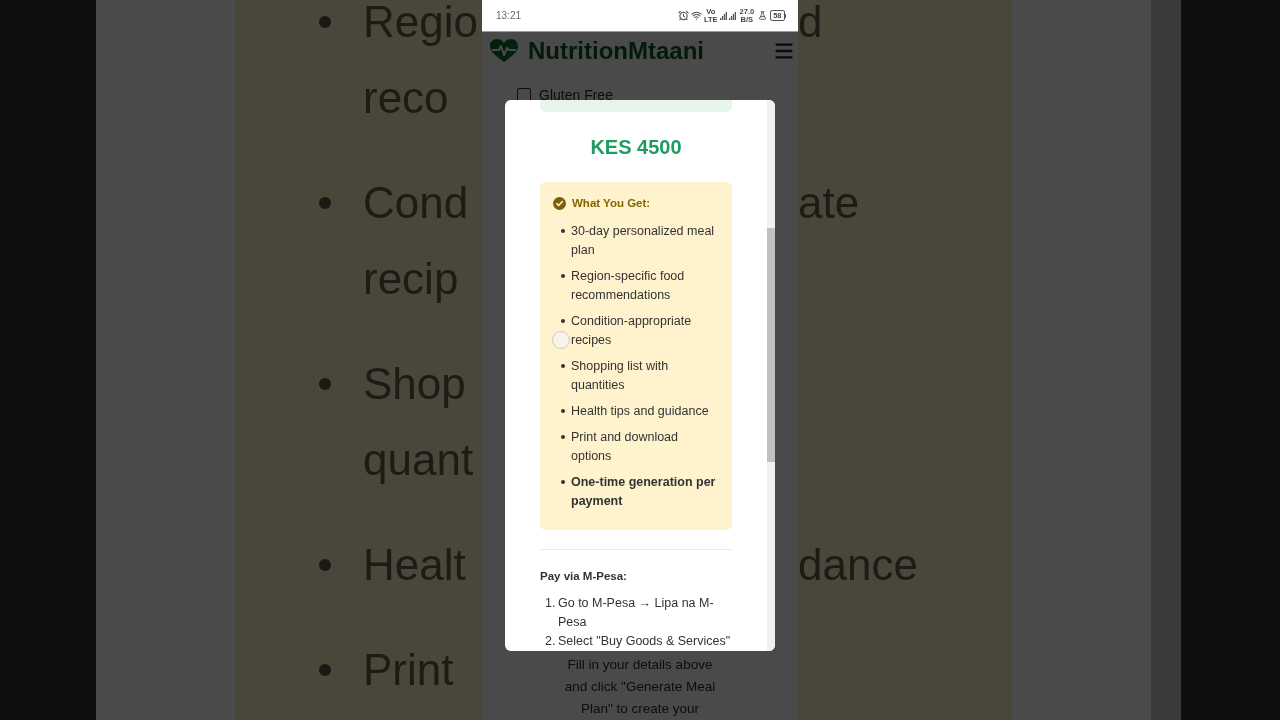 This screenshot has height=720, width=1280. I want to click on option-label: Gluten Free, so click(576, 95).